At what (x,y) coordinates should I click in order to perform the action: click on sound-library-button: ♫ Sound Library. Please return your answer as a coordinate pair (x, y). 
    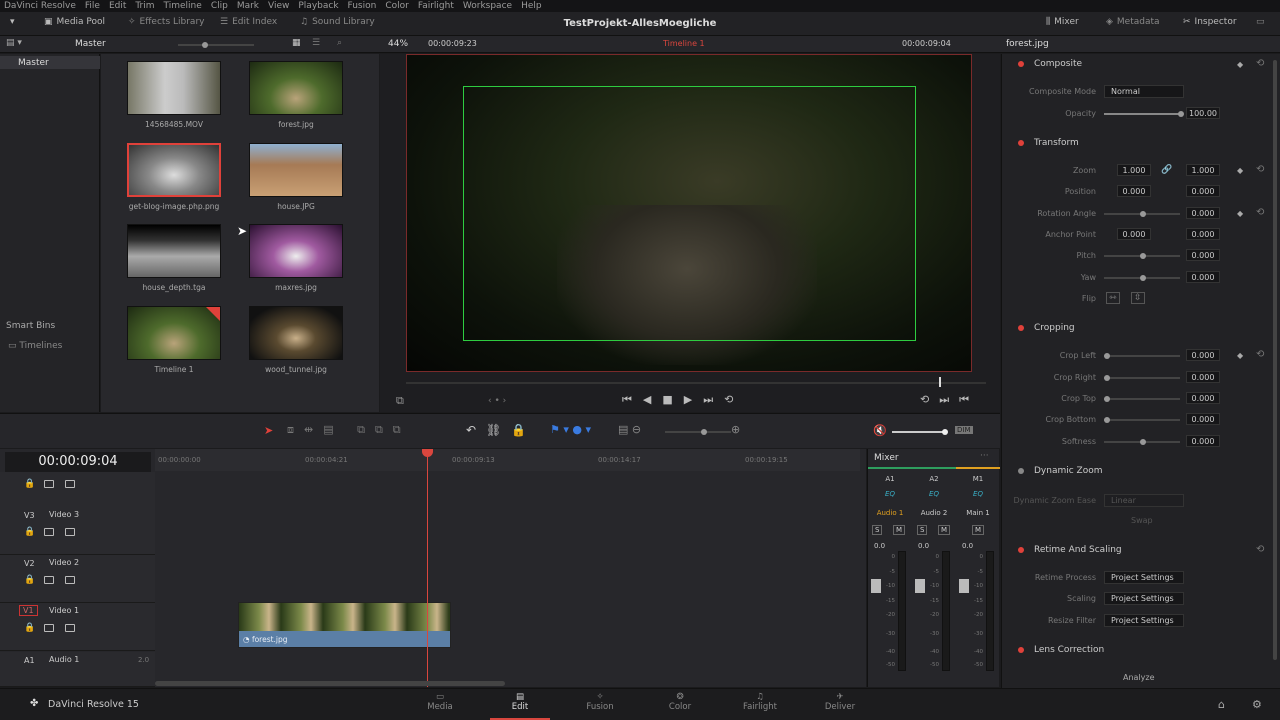
    Looking at the image, I should click on (337, 22).